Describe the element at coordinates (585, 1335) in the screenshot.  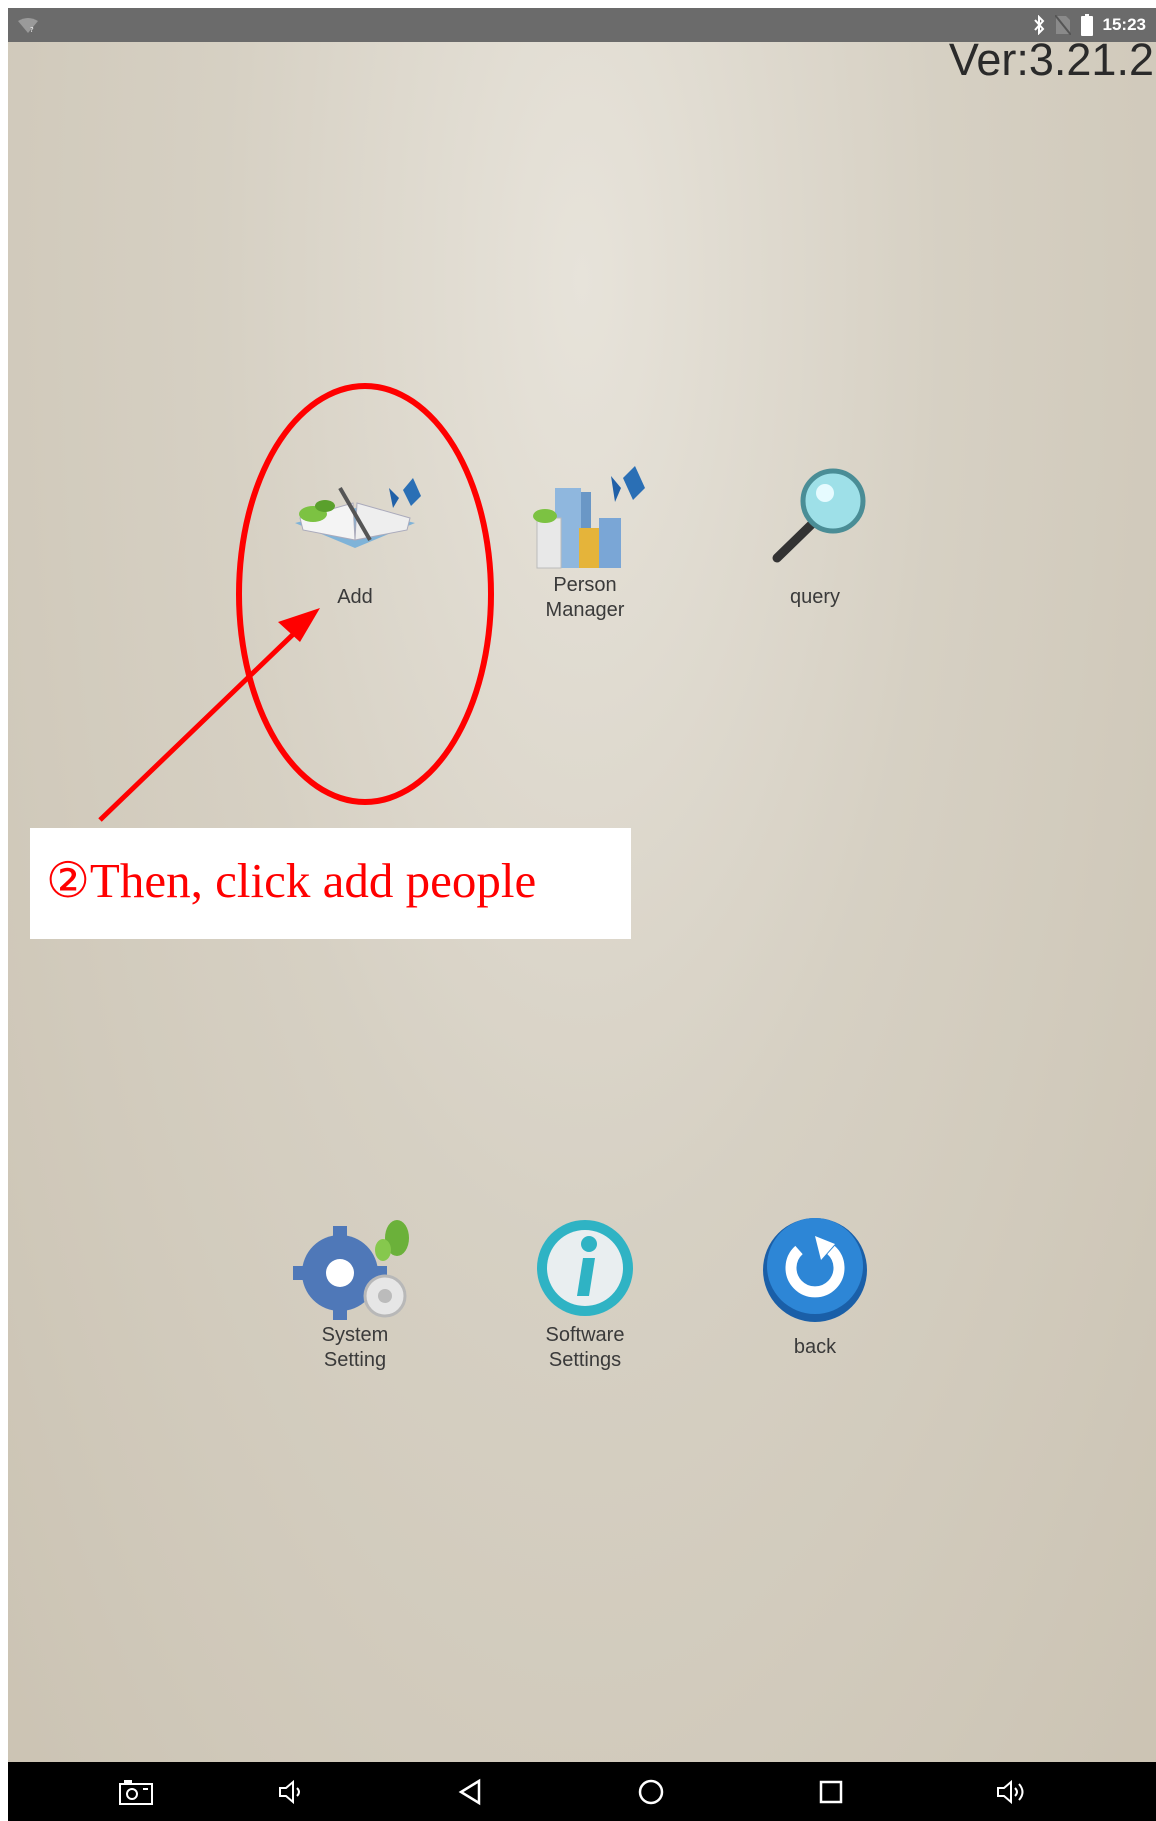
I see `app-label-line: Software` at that location.